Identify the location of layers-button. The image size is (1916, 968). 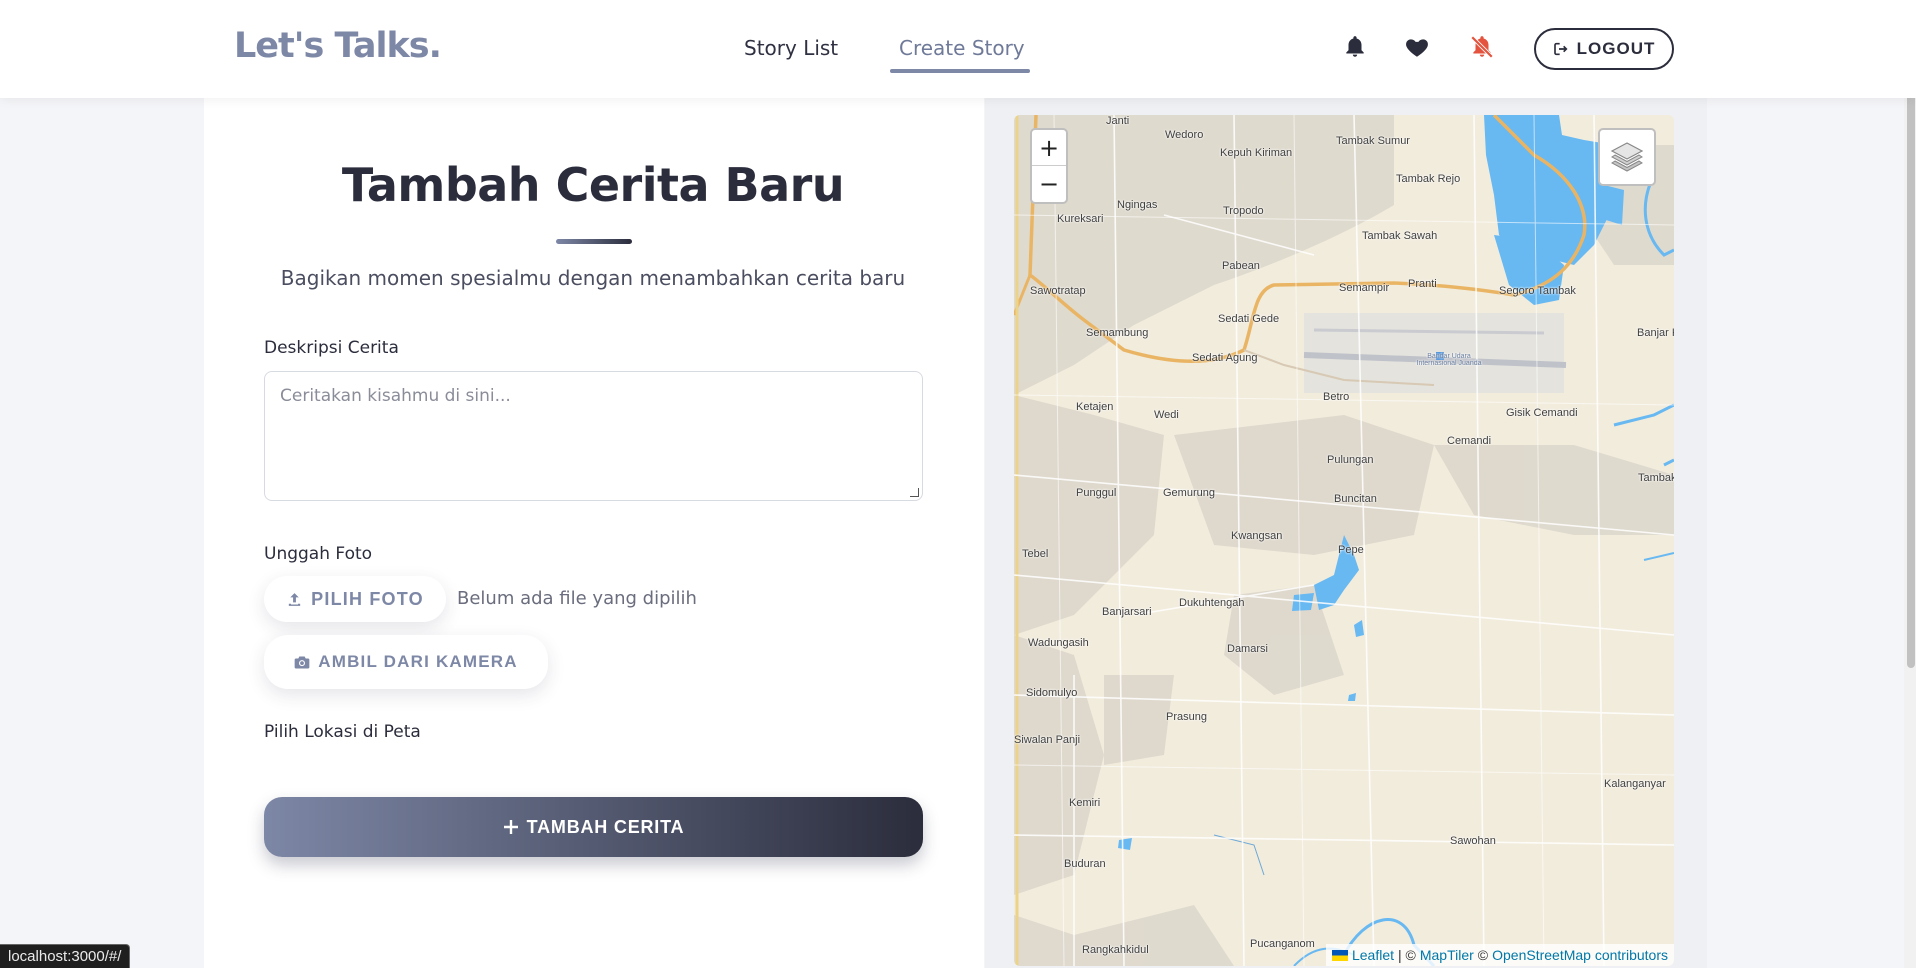
(1627, 157).